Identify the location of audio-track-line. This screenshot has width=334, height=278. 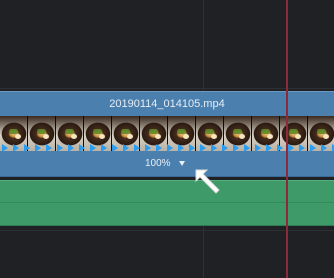
(167, 202).